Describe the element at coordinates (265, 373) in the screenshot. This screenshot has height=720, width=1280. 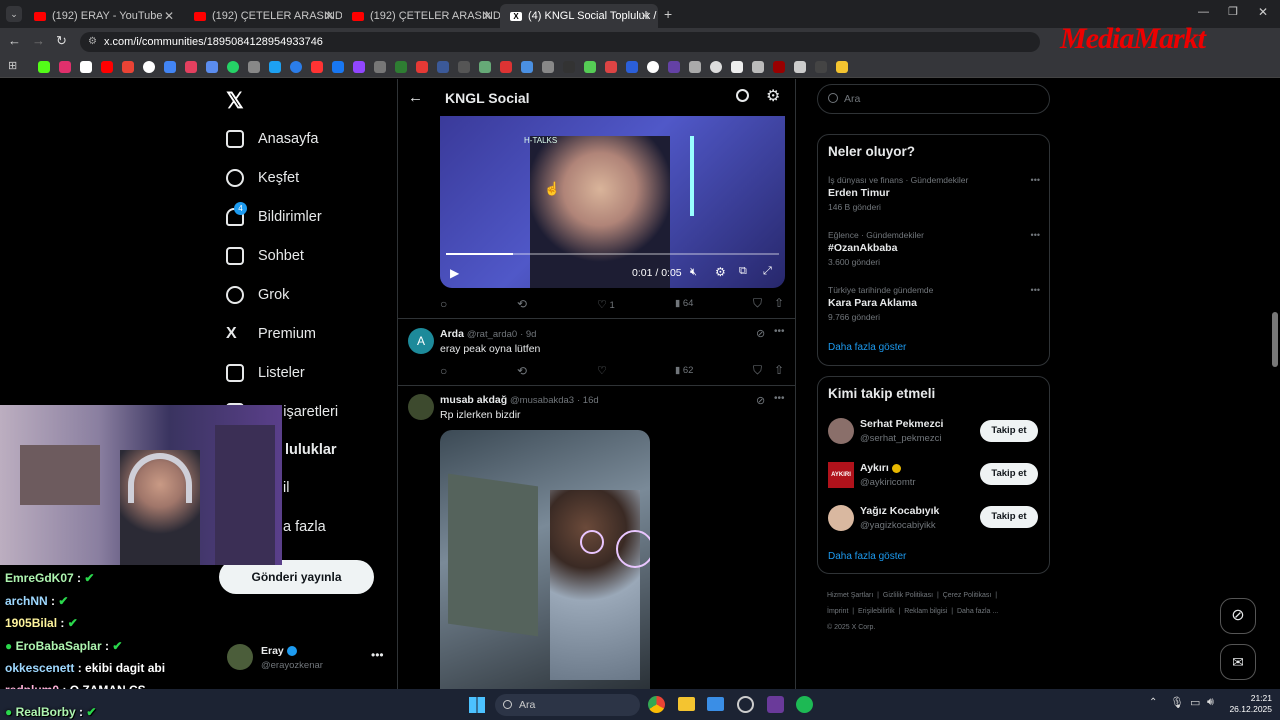
I see `nav-lists: Listeler` at that location.